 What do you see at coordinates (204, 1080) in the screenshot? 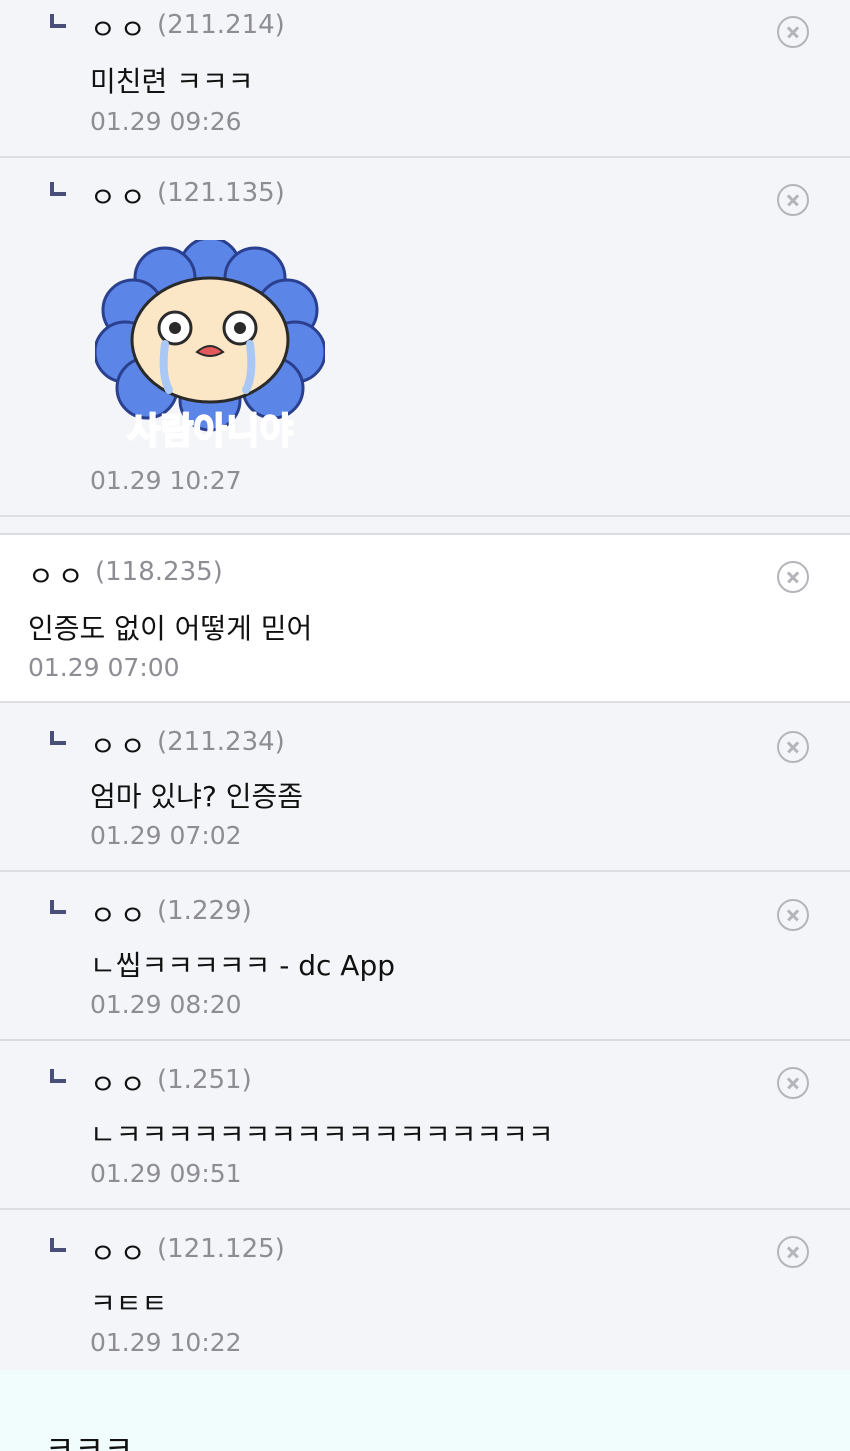
I see `comment-ip: (1.251)` at bounding box center [204, 1080].